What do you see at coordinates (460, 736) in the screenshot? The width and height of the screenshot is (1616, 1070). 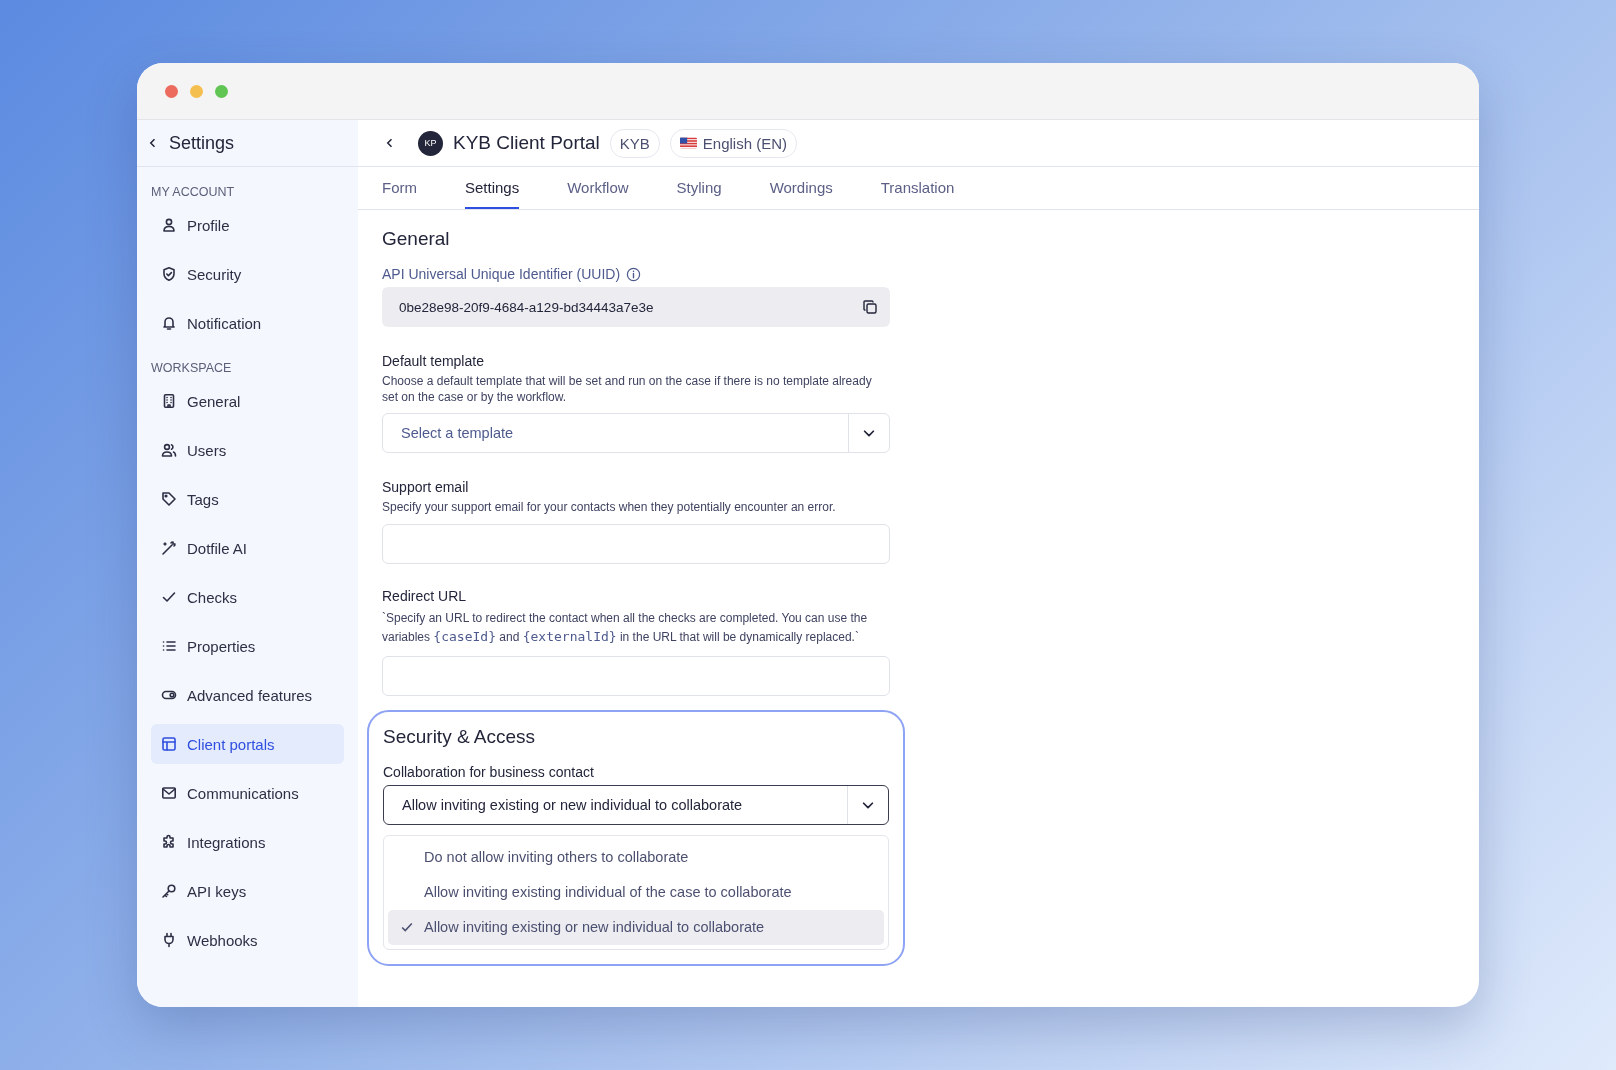 I see `section-title: Security & Access` at bounding box center [460, 736].